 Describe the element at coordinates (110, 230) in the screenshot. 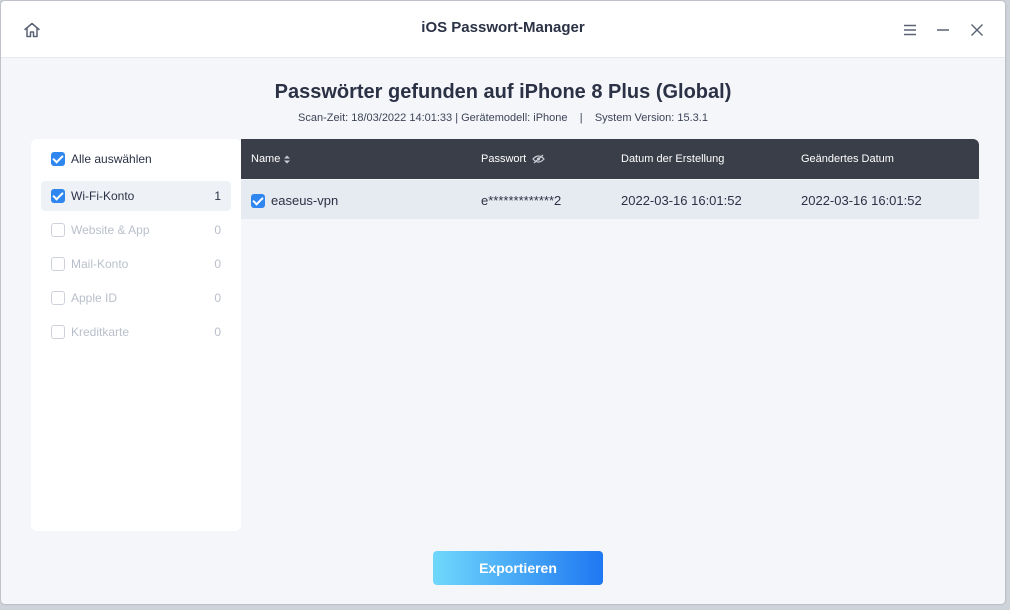

I see `sidebar-item-label: Website & App` at that location.